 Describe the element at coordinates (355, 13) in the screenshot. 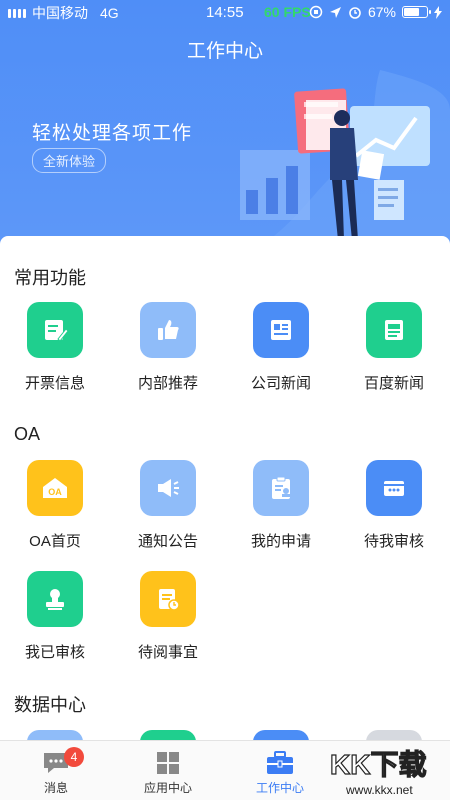

I see `alarm-icon` at that location.